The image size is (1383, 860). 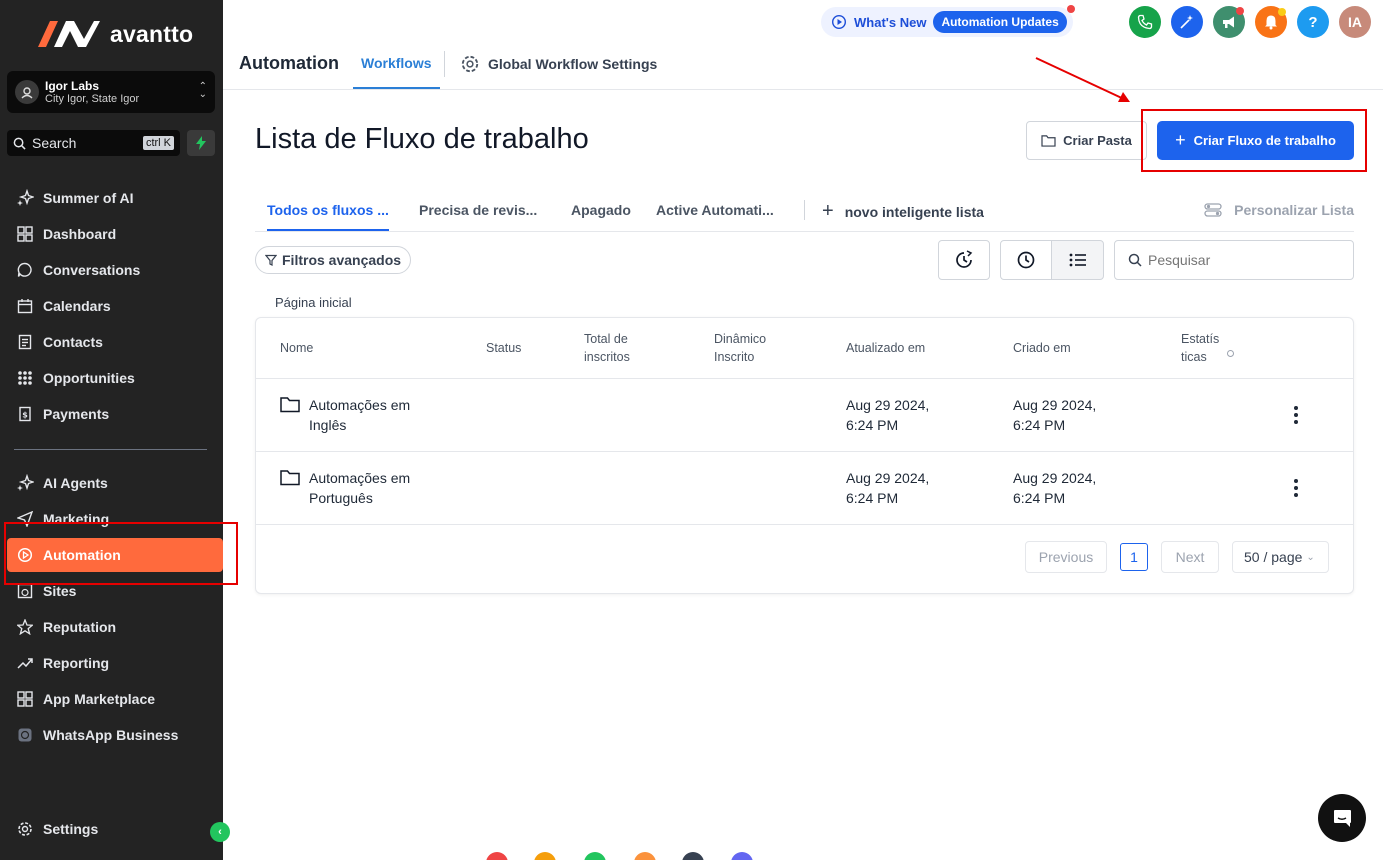 I want to click on workflow-search, so click(x=1234, y=260).